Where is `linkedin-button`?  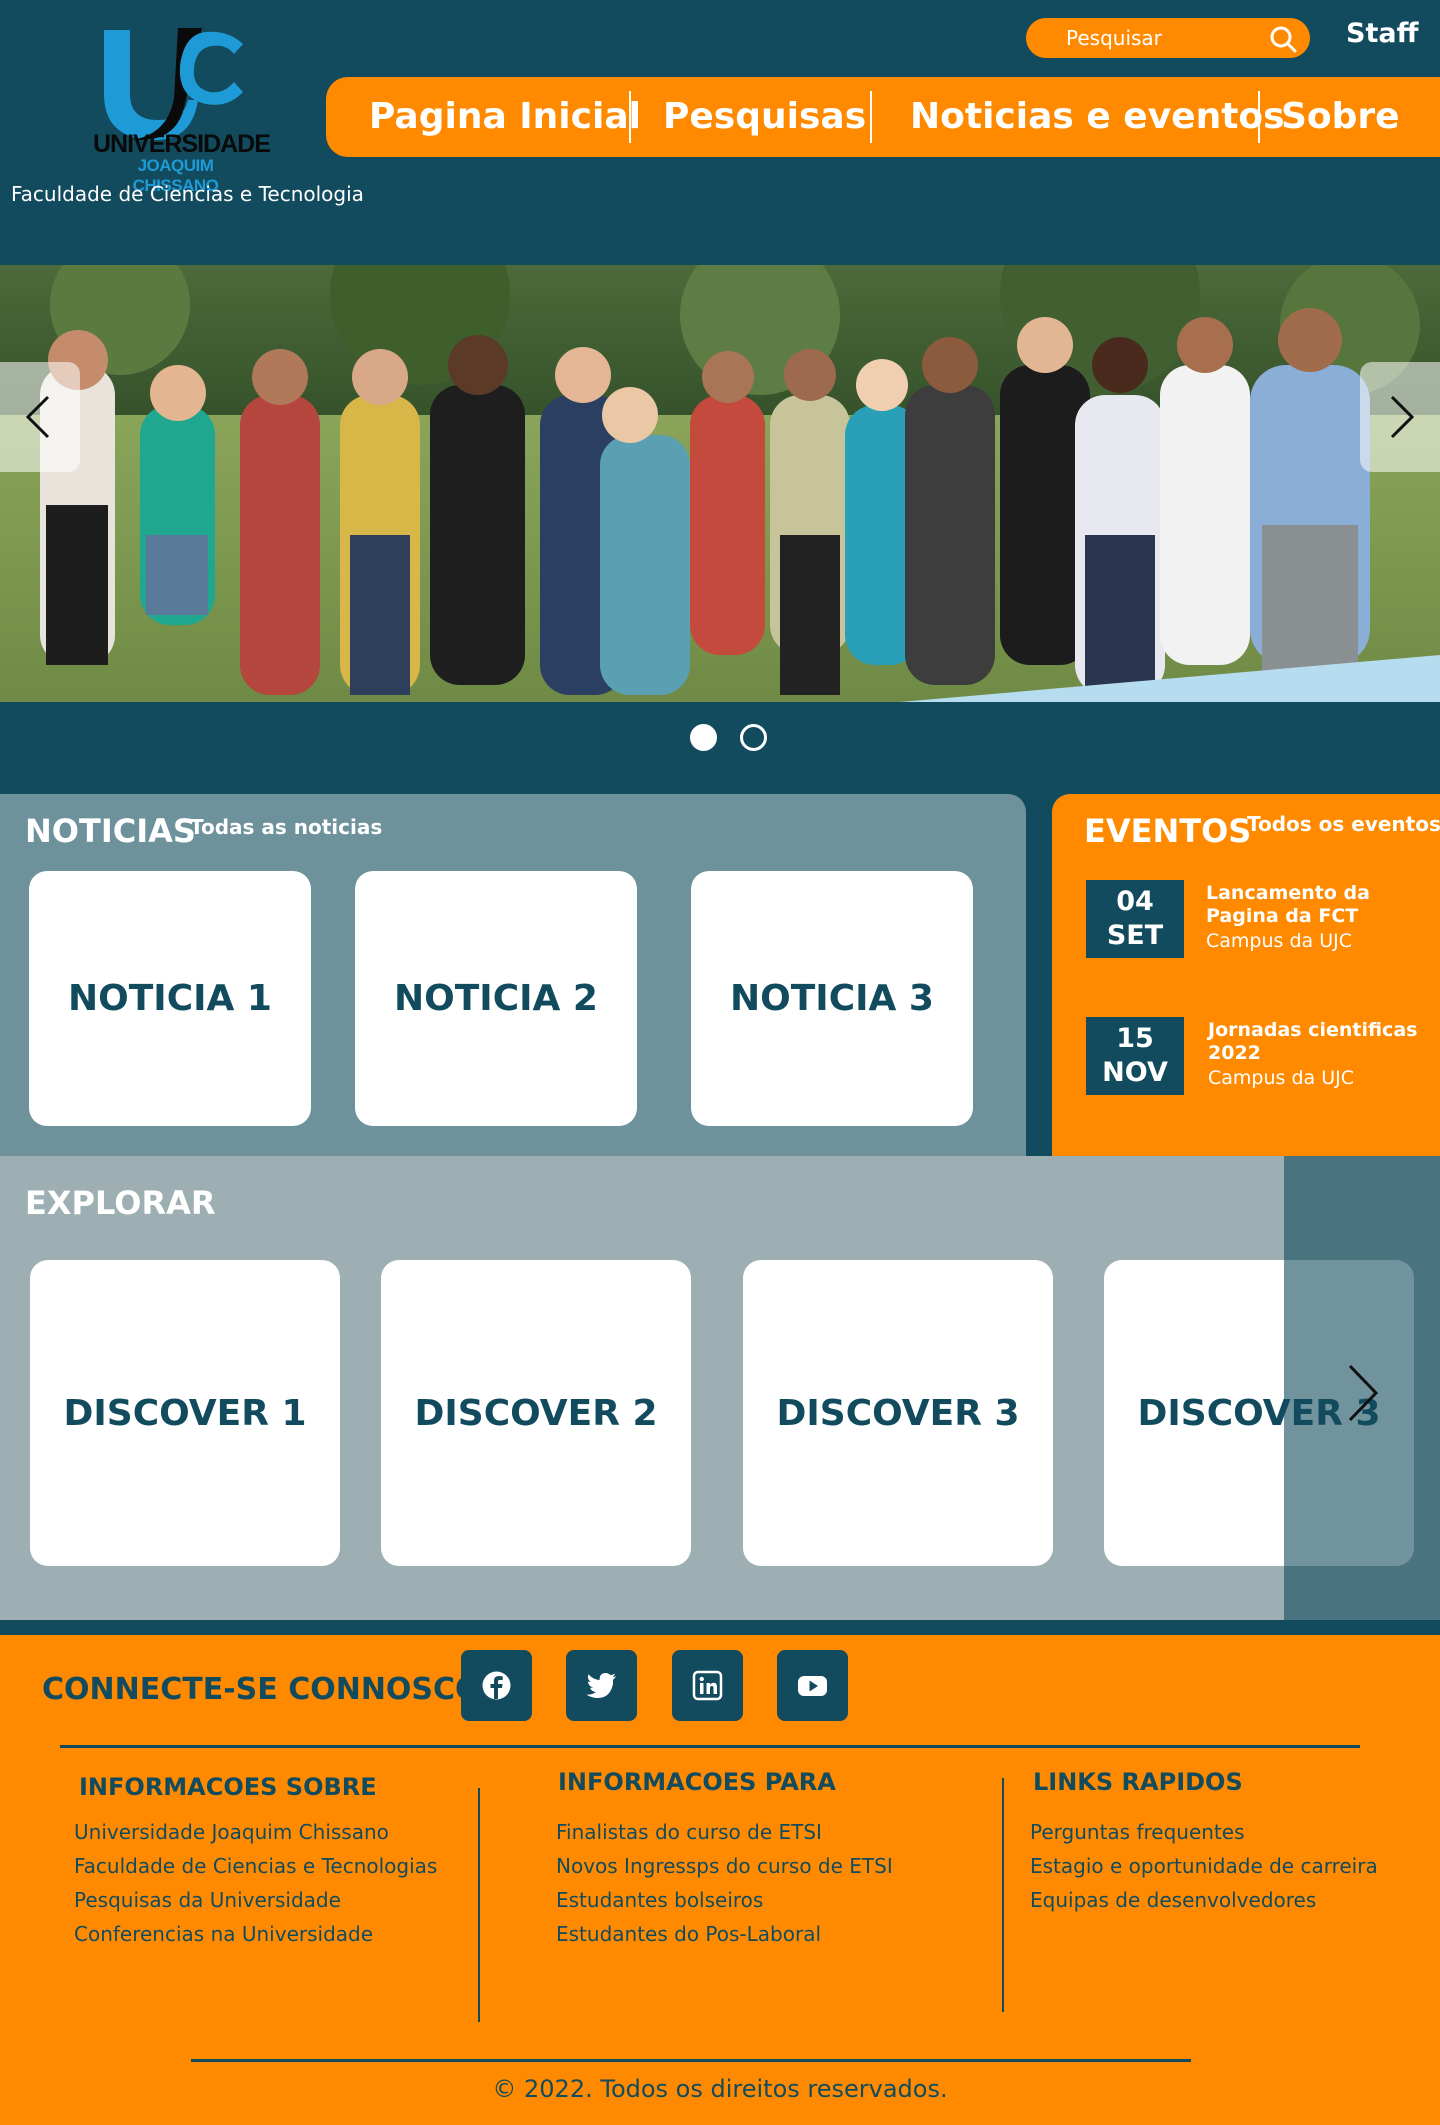 linkedin-button is located at coordinates (707, 1685).